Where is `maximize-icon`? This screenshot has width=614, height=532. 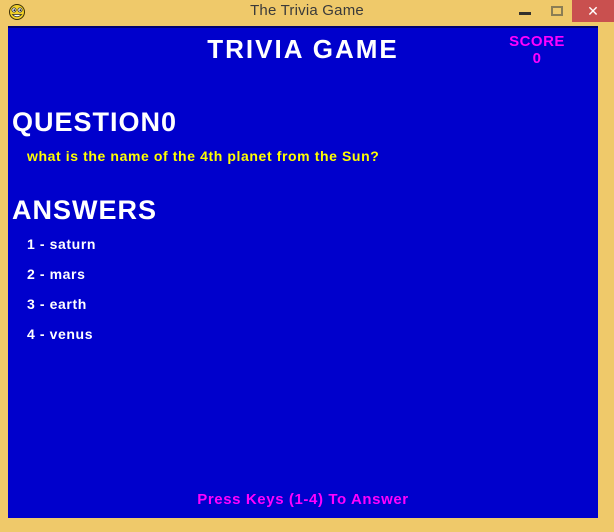
maximize-icon is located at coordinates (557, 11).